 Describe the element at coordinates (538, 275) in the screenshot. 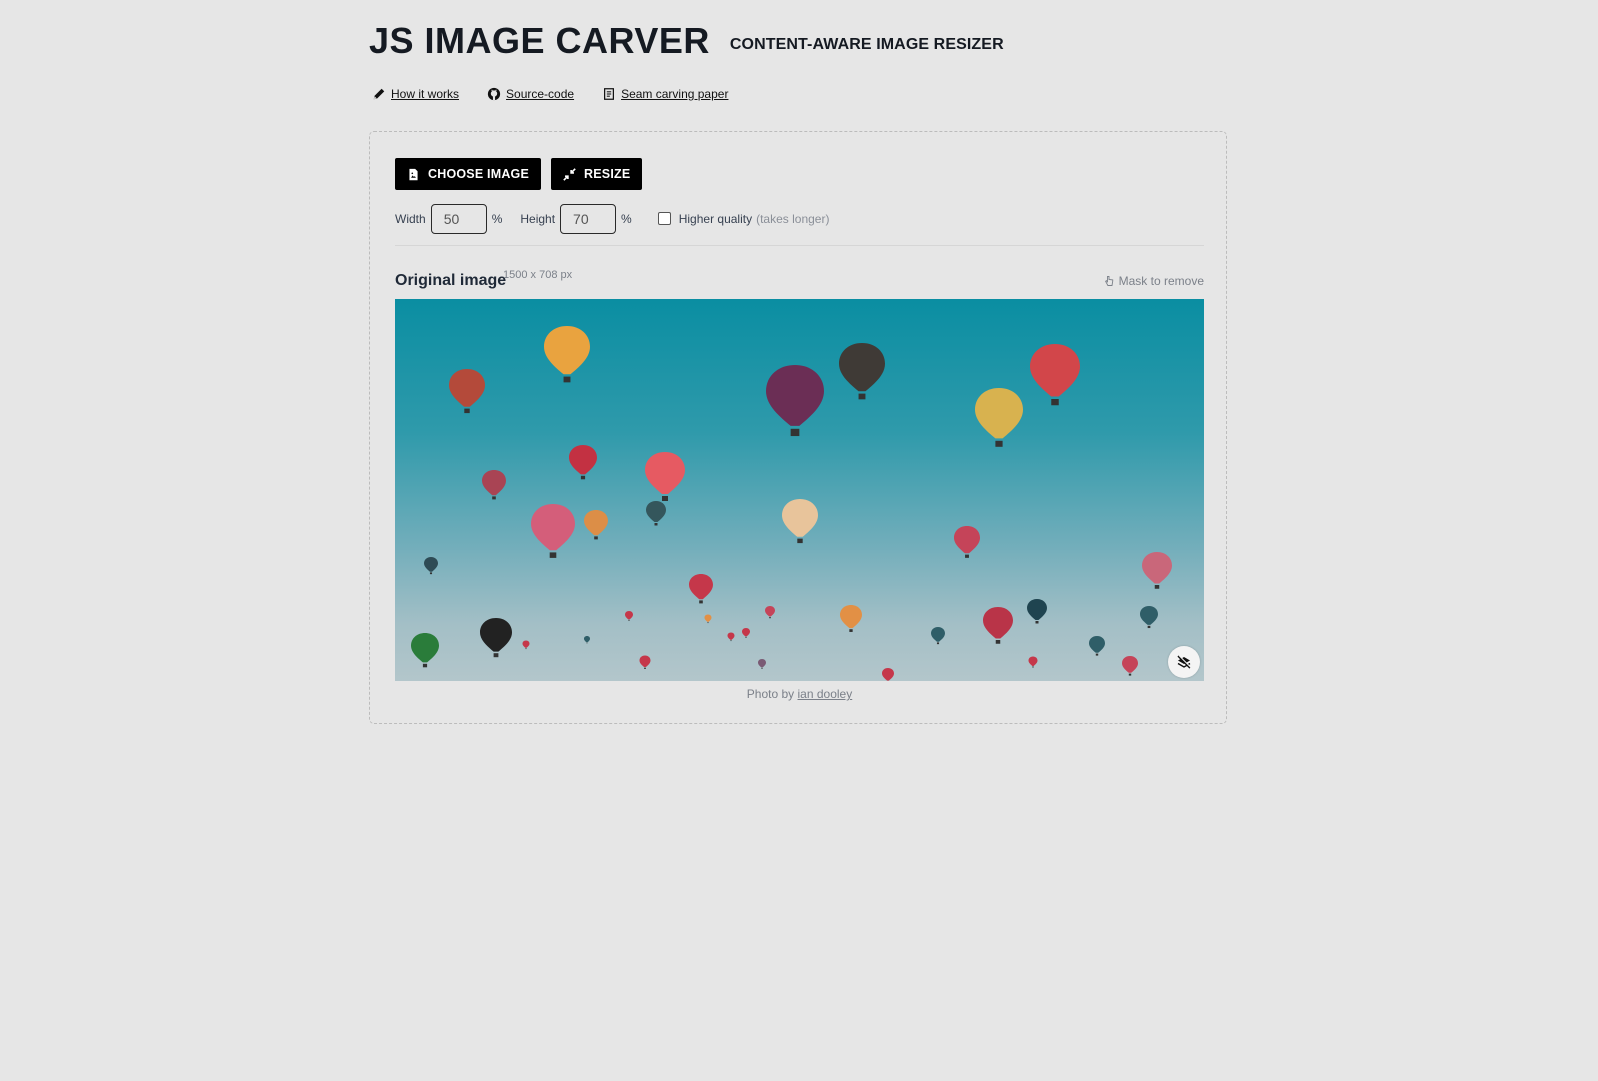

I see `image-dimensions: 1500 x 708 px` at that location.